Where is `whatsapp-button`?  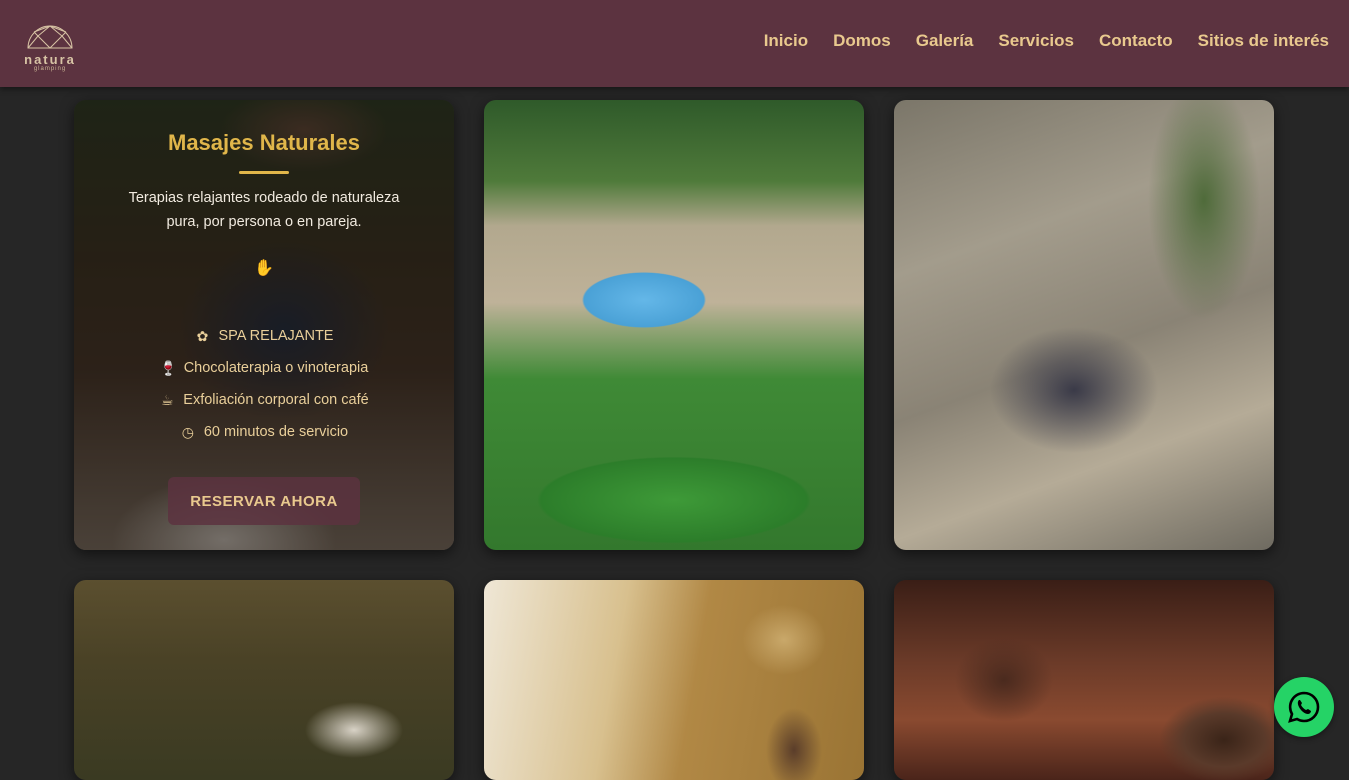
whatsapp-button is located at coordinates (1304, 707).